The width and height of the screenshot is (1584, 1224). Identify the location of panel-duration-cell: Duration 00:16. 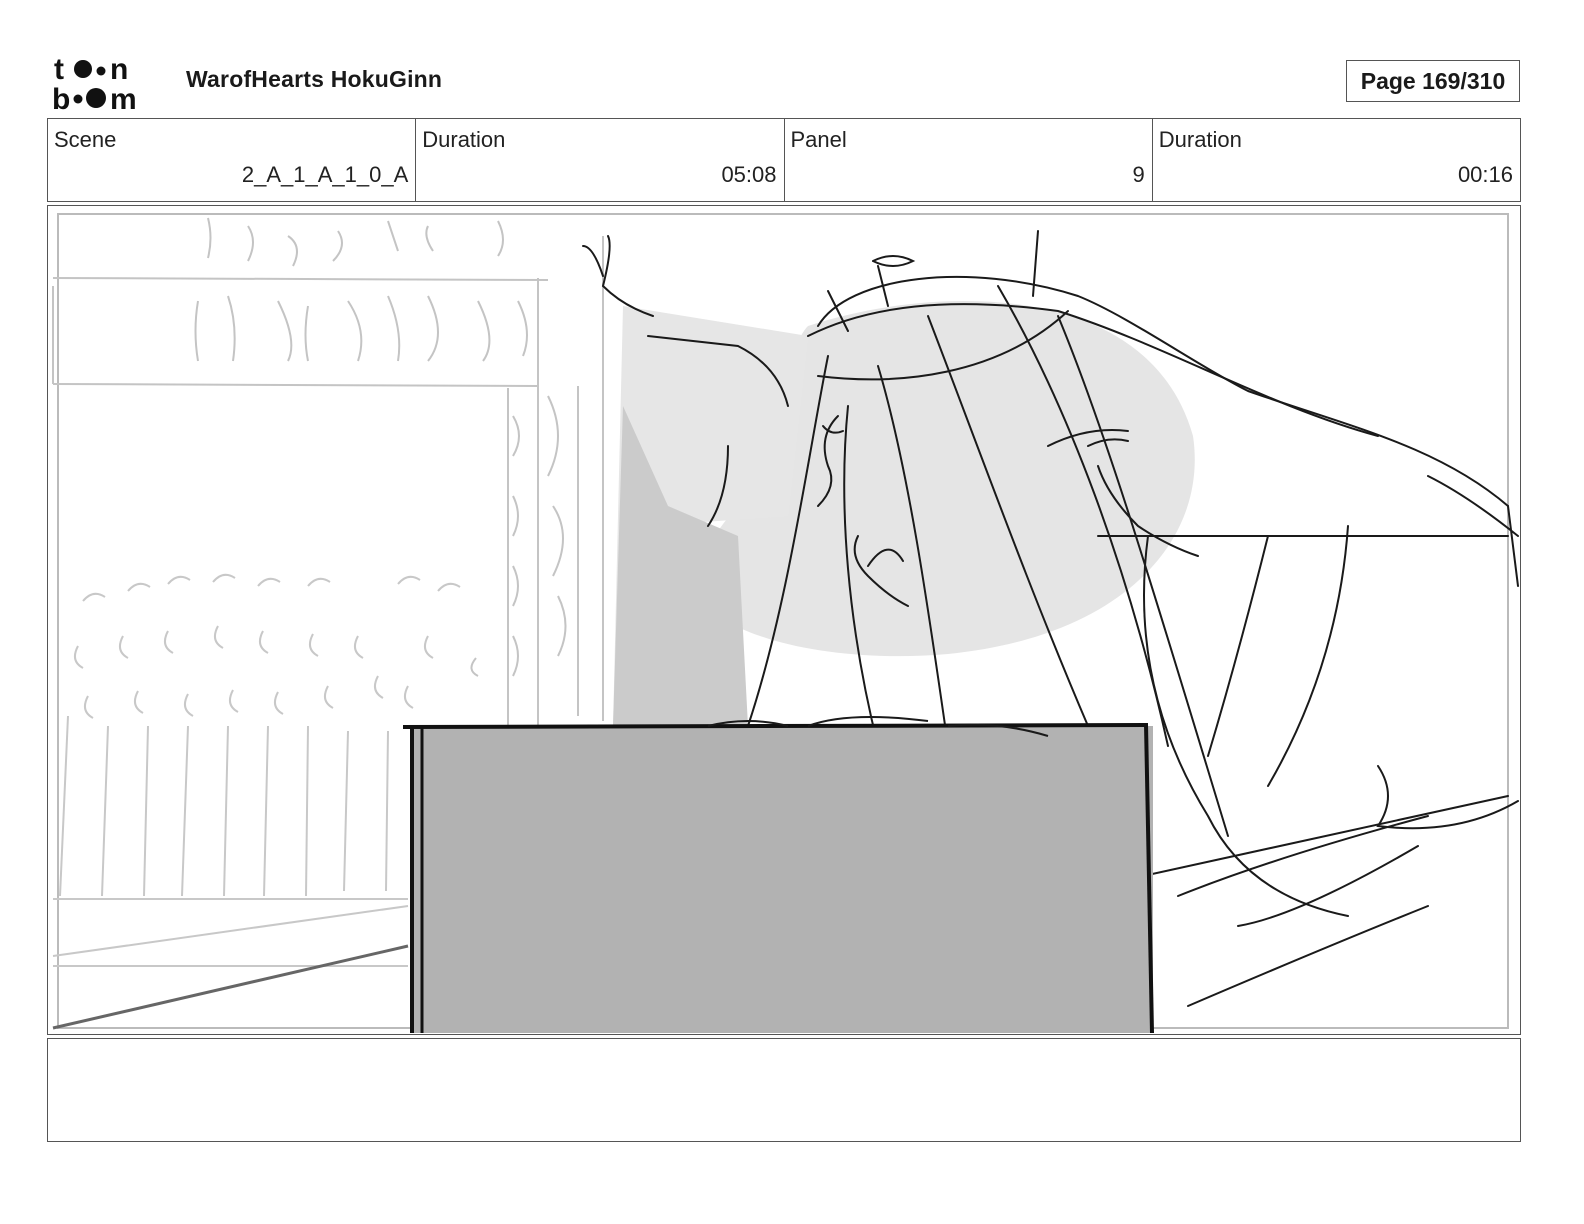
(1336, 160).